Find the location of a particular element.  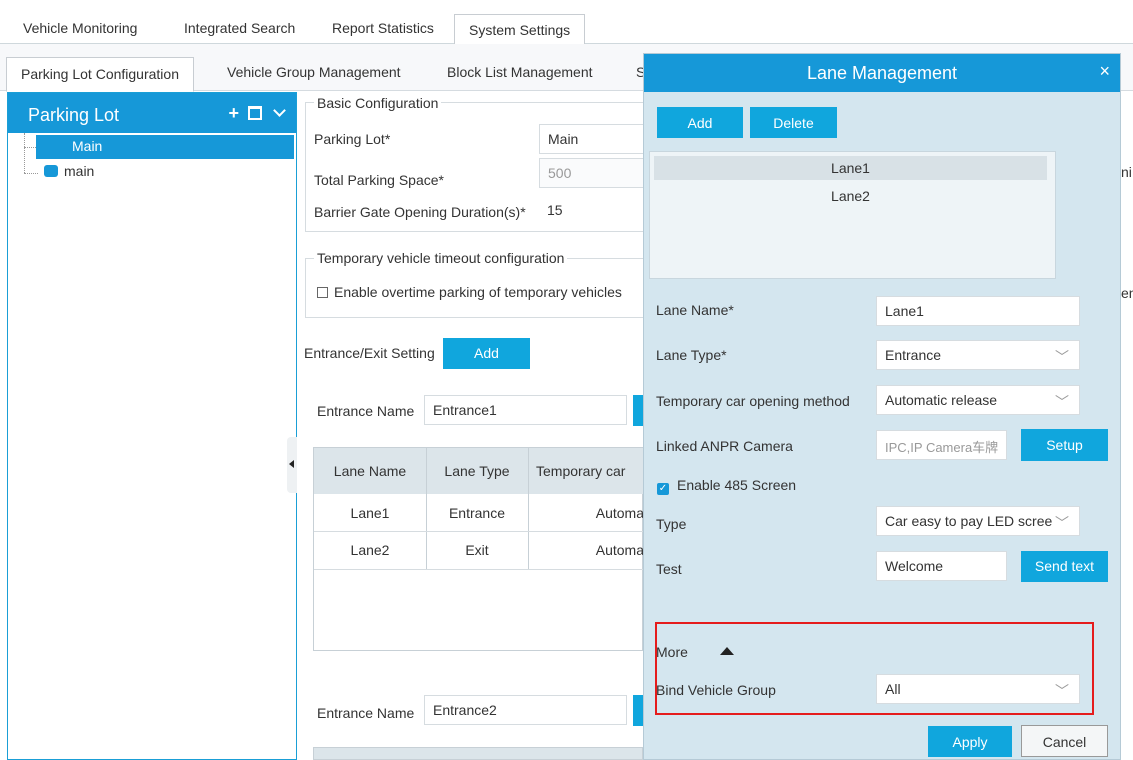

tab-vehicle-group-management: Vehicle Group Management is located at coordinates (314, 72).